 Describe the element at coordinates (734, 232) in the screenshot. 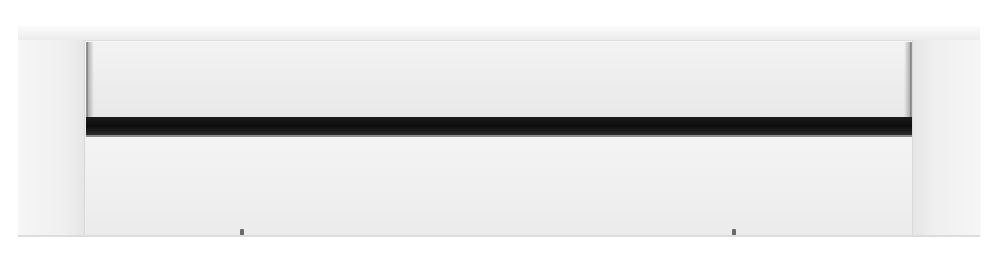

I see `mounting-notch-right` at that location.